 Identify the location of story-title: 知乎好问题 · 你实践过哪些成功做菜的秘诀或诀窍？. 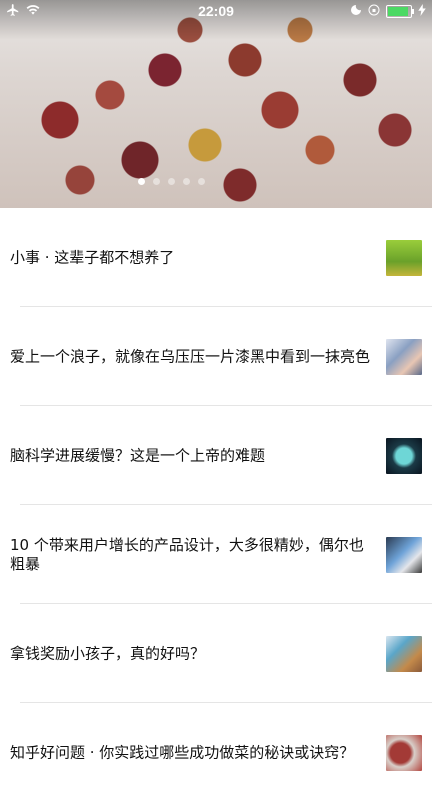
(182, 752).